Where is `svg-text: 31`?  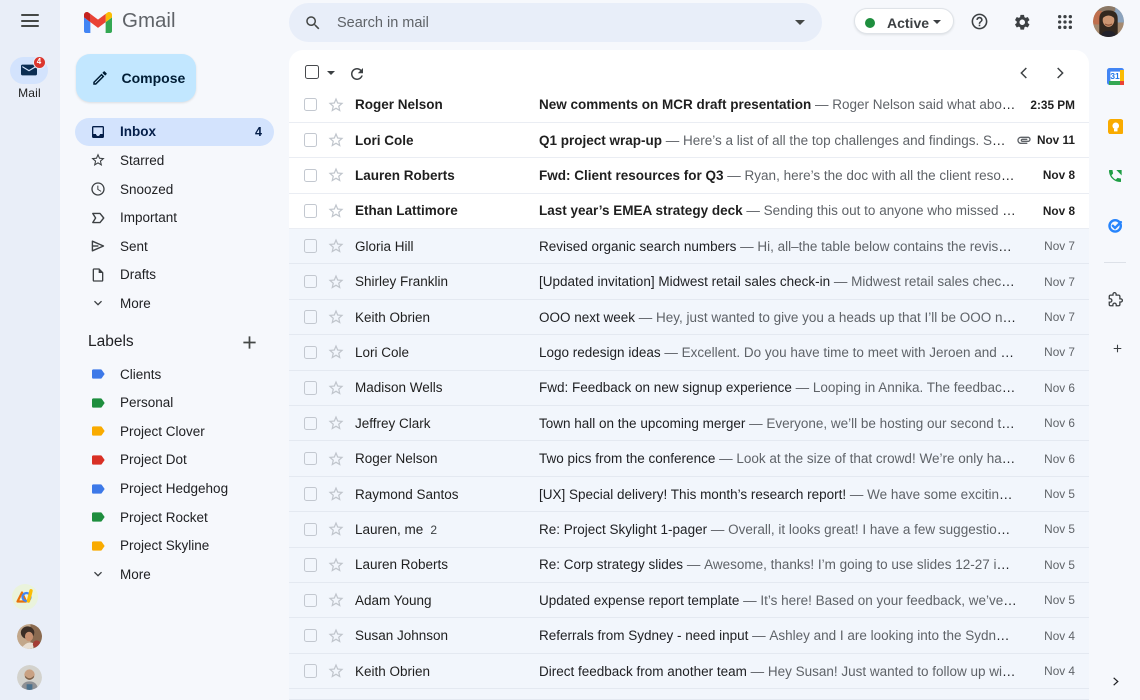 svg-text: 31 is located at coordinates (1115, 76).